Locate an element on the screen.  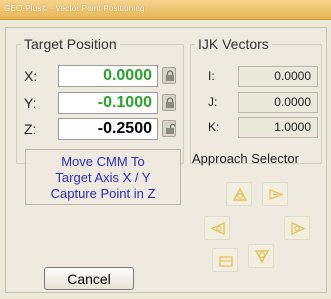
axis-label-k: K: is located at coordinates (214, 127).